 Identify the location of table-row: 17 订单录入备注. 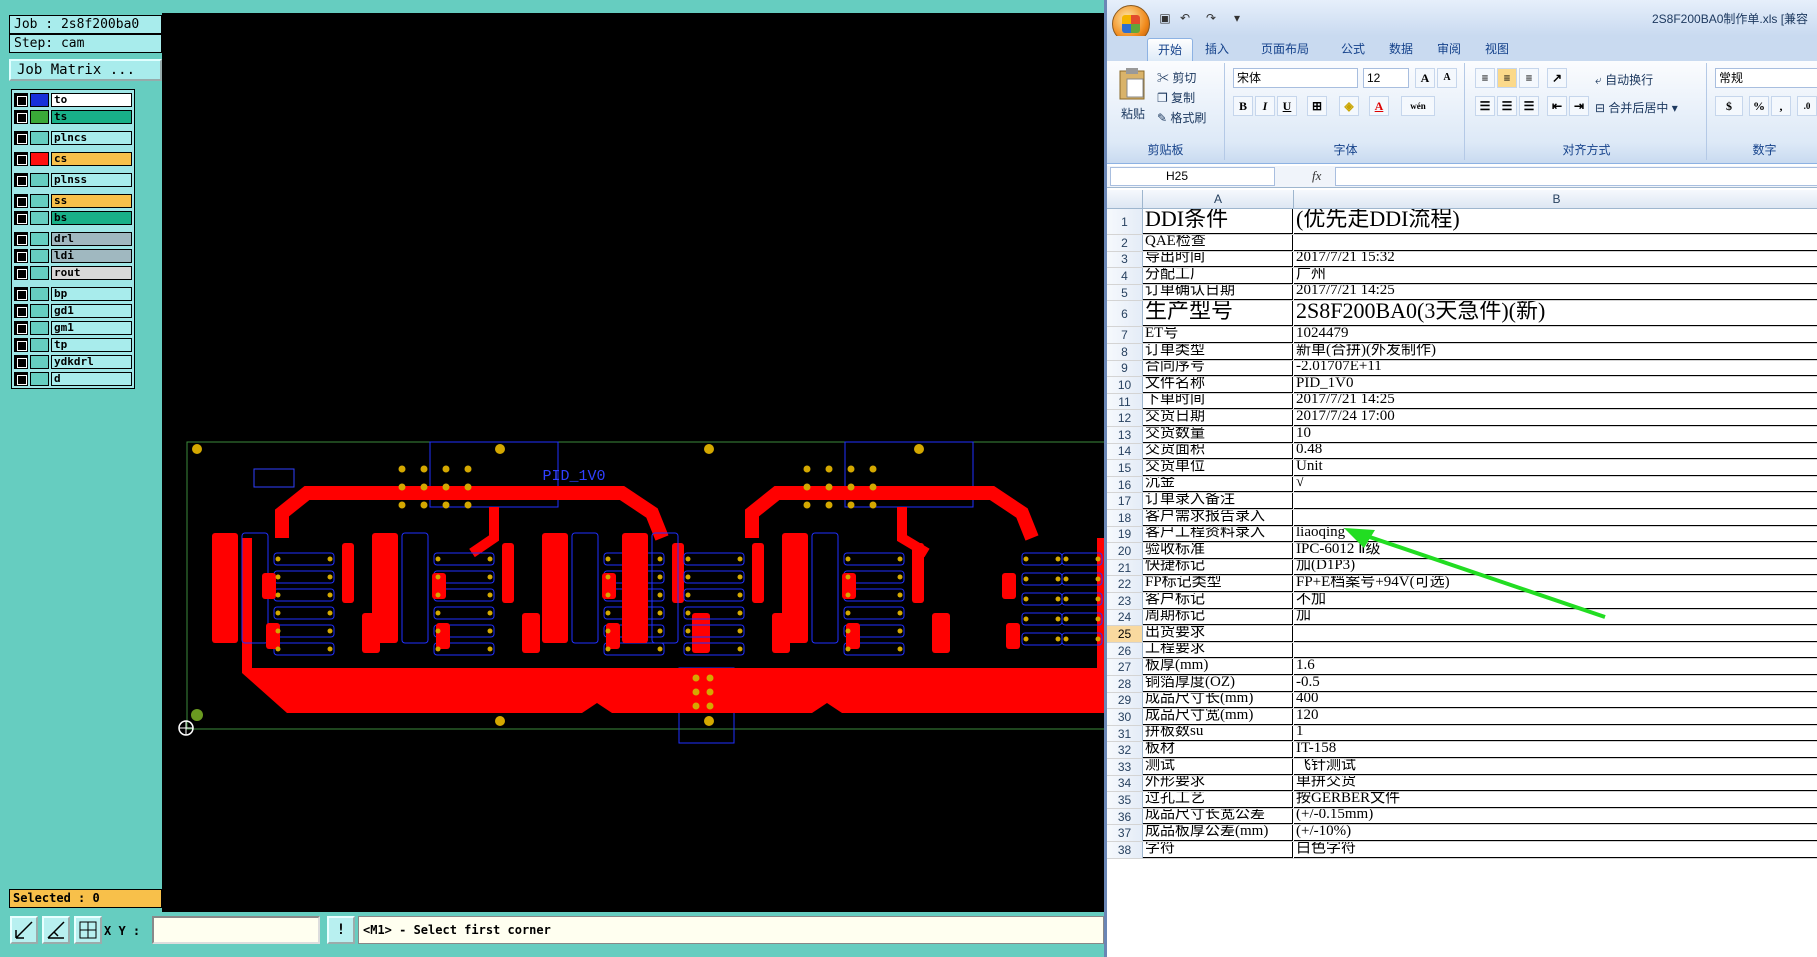
(1462, 501).